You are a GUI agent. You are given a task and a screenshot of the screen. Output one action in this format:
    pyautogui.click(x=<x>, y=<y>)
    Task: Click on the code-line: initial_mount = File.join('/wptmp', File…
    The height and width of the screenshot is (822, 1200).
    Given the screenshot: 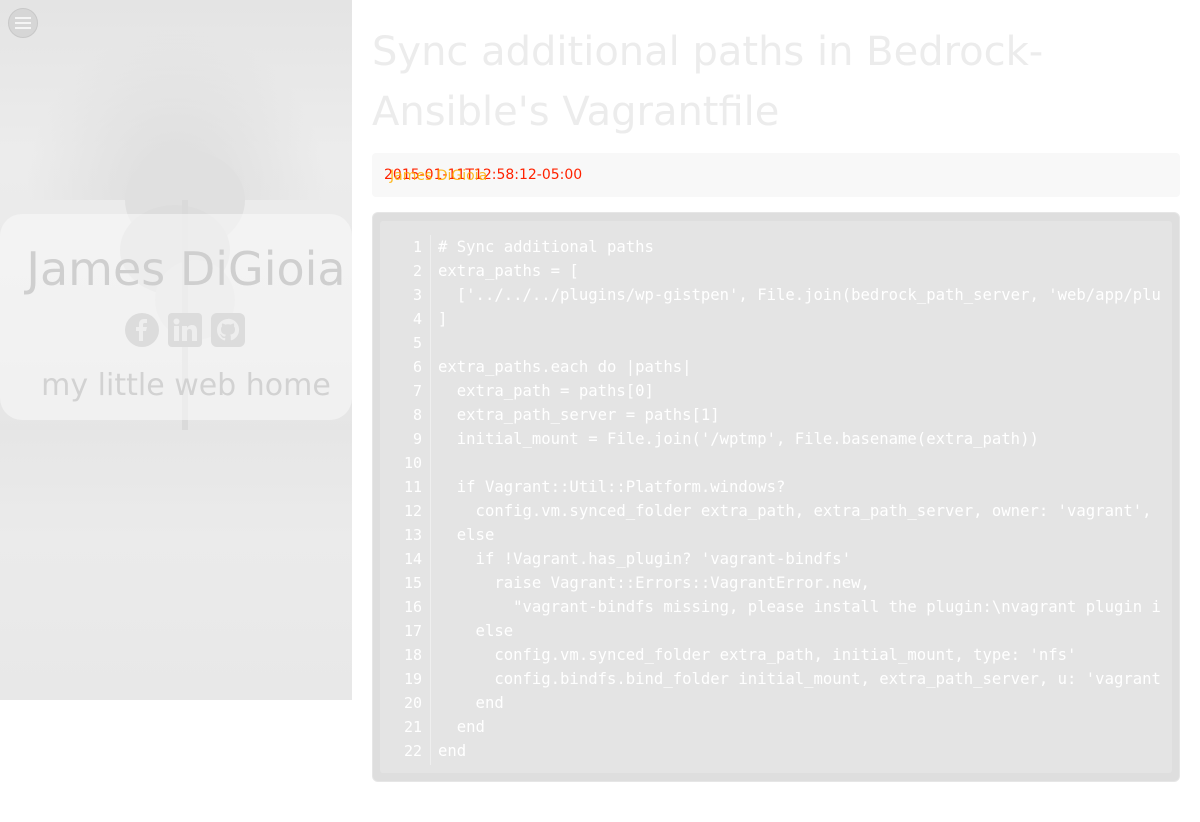 What is the action you would take?
    pyautogui.click(x=738, y=439)
    